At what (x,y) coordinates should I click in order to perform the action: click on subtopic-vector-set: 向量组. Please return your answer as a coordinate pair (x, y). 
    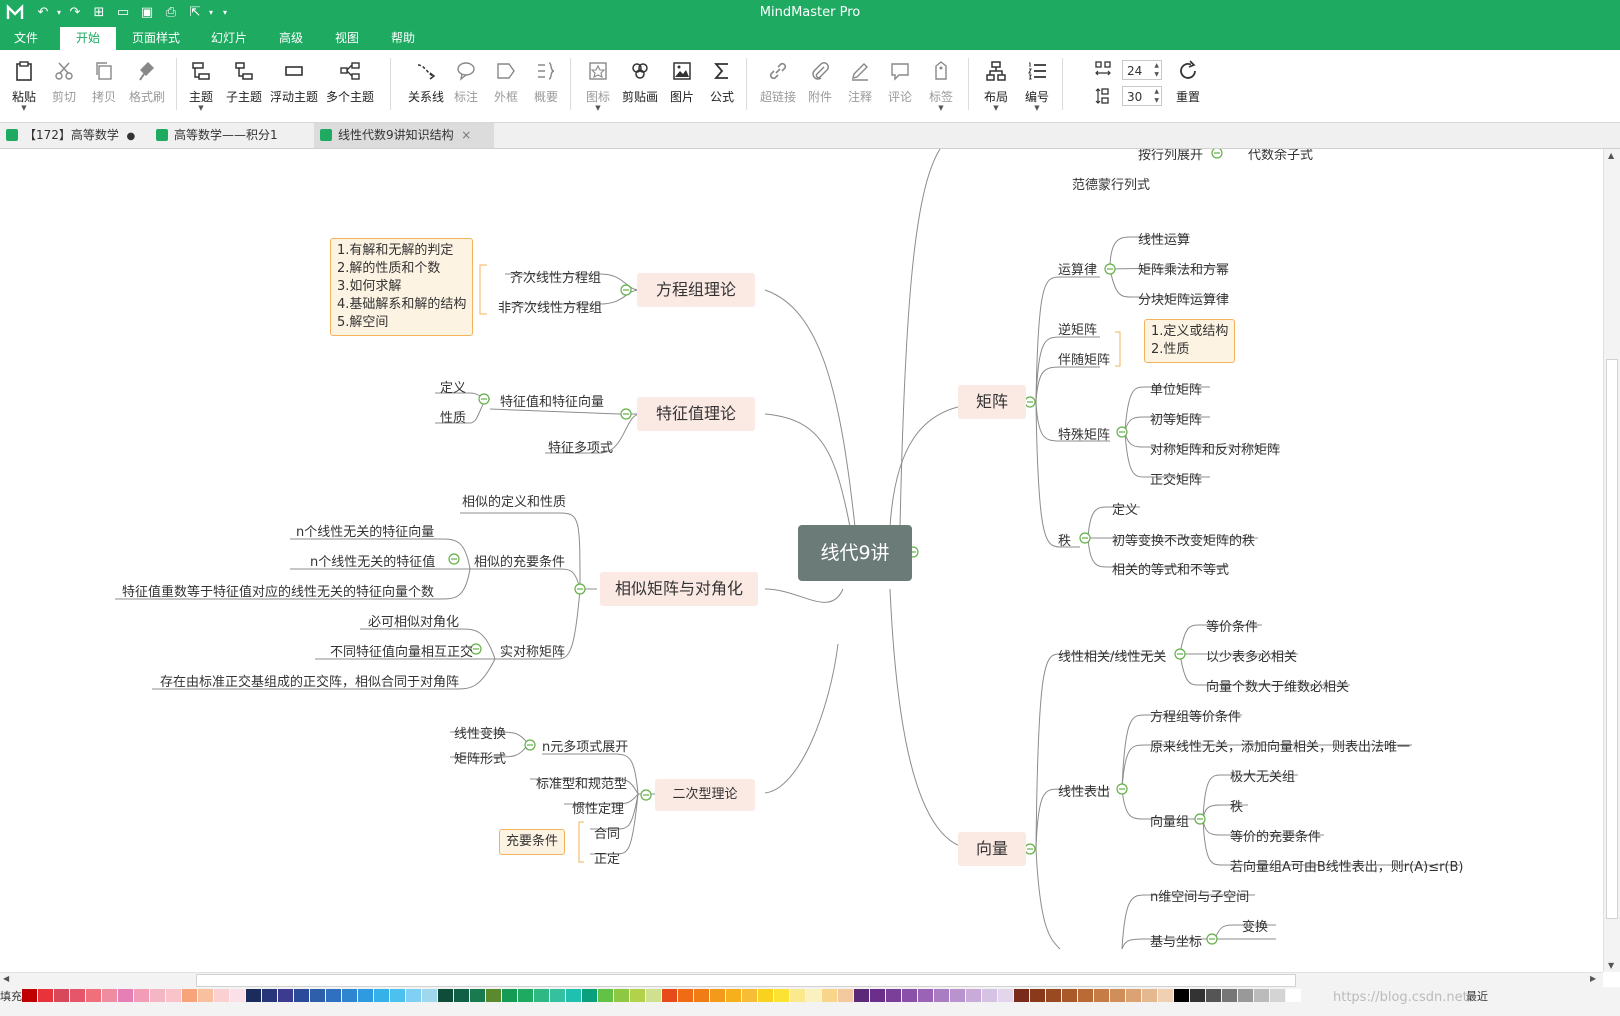
    Looking at the image, I should click on (1169, 820).